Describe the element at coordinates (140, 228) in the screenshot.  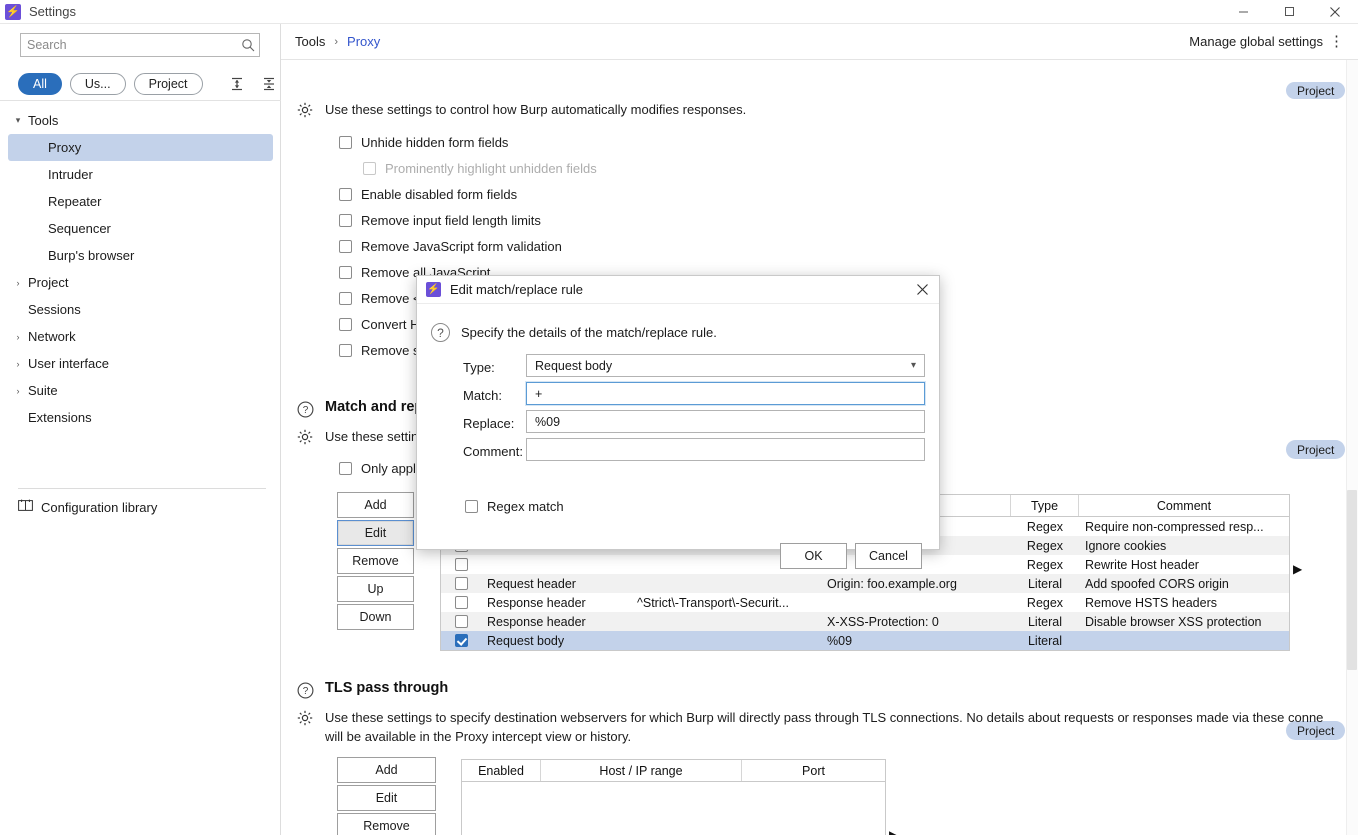
I see `sidebar-item-sequencer: Sequencer` at that location.